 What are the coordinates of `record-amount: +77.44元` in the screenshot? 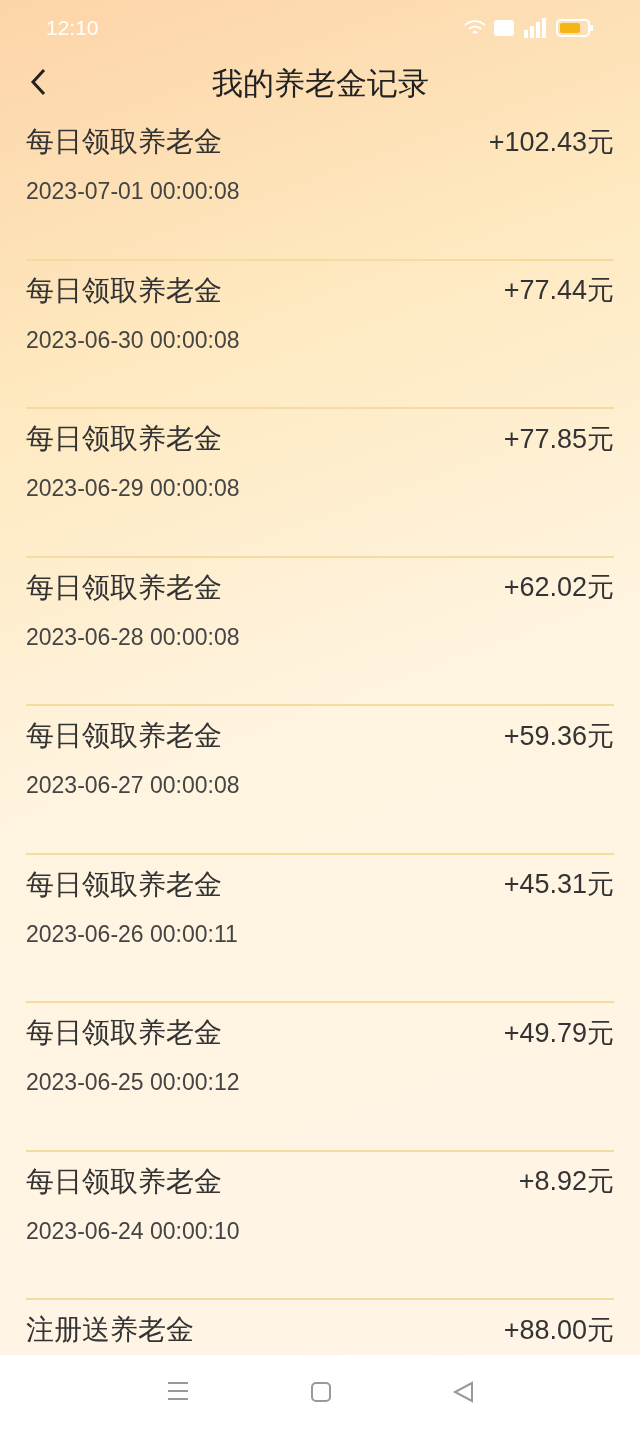 It's located at (558, 291).